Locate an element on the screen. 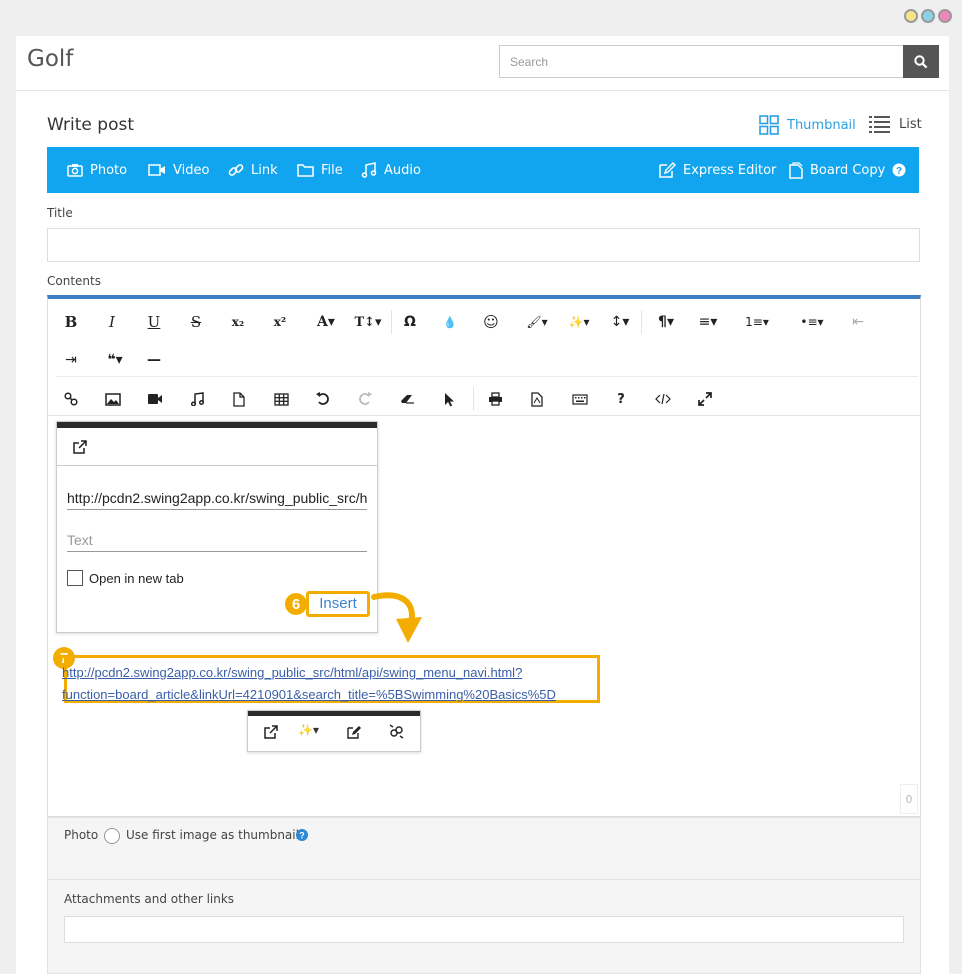 The image size is (962, 974). strikethrough-button: S is located at coordinates (196, 322).